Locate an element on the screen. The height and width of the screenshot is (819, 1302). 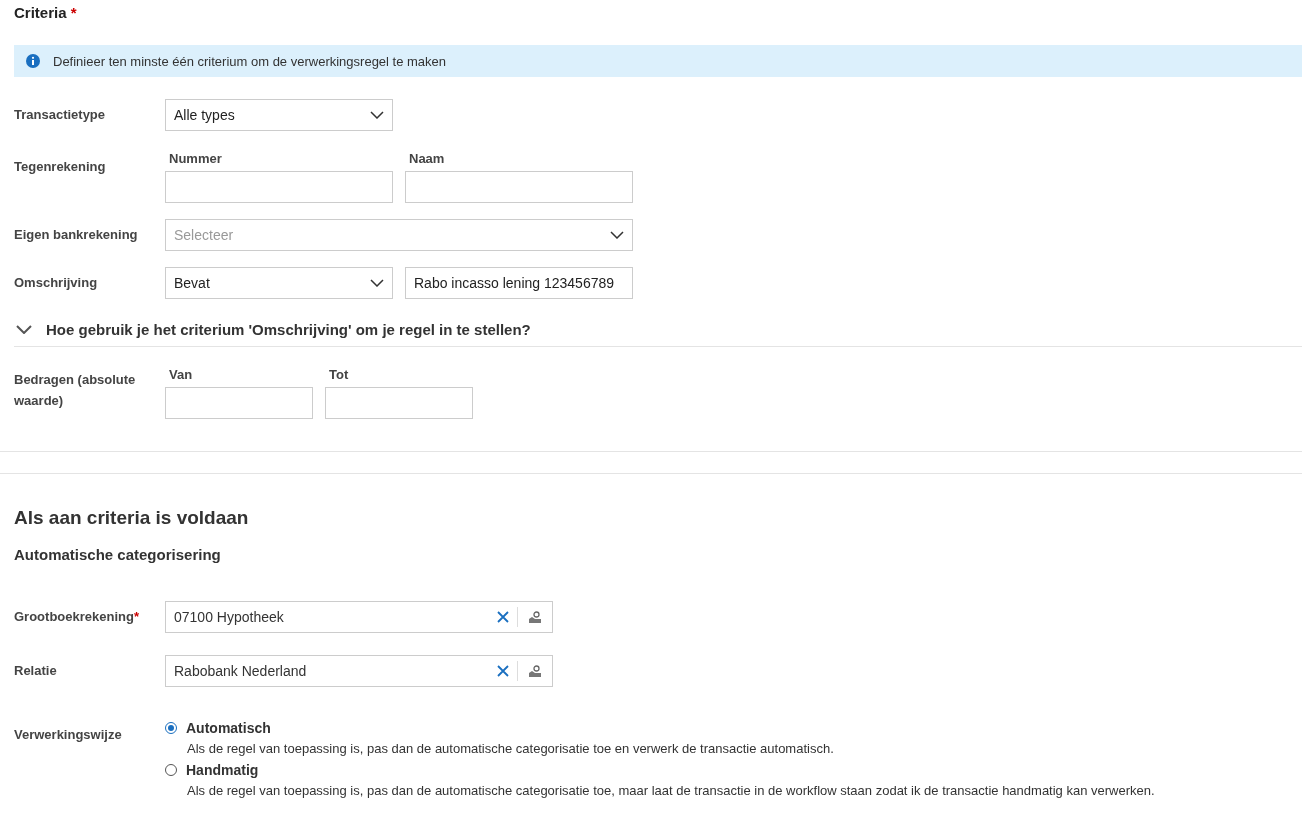
field-label: Relatie is located at coordinates (36, 670).